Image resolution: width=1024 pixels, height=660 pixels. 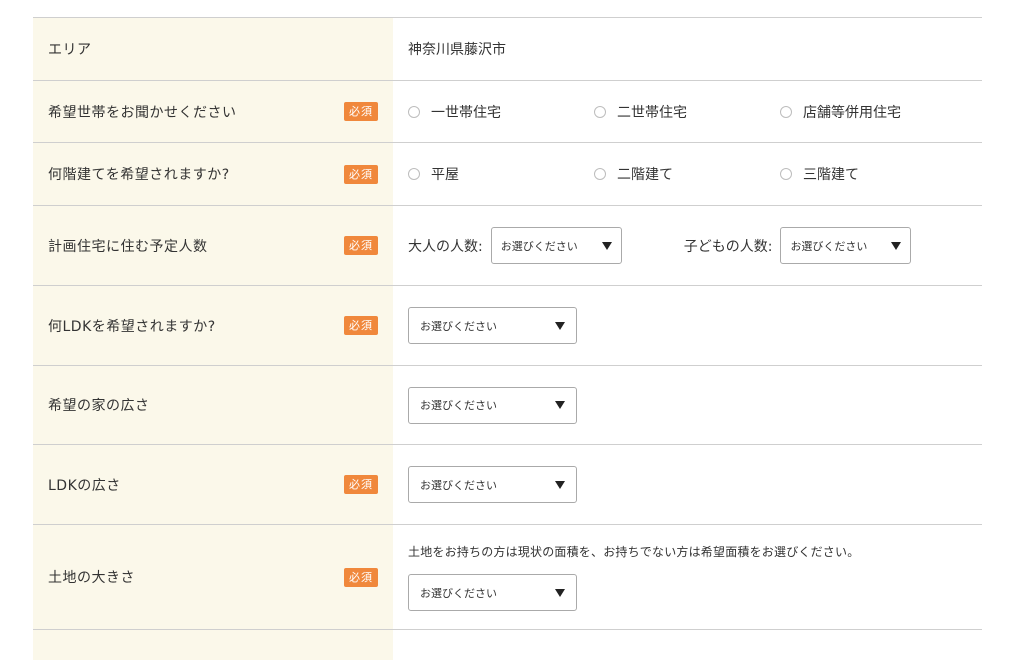 What do you see at coordinates (213, 484) in the screenshot?
I see `form-label-cell: LDKの広さ 必須` at bounding box center [213, 484].